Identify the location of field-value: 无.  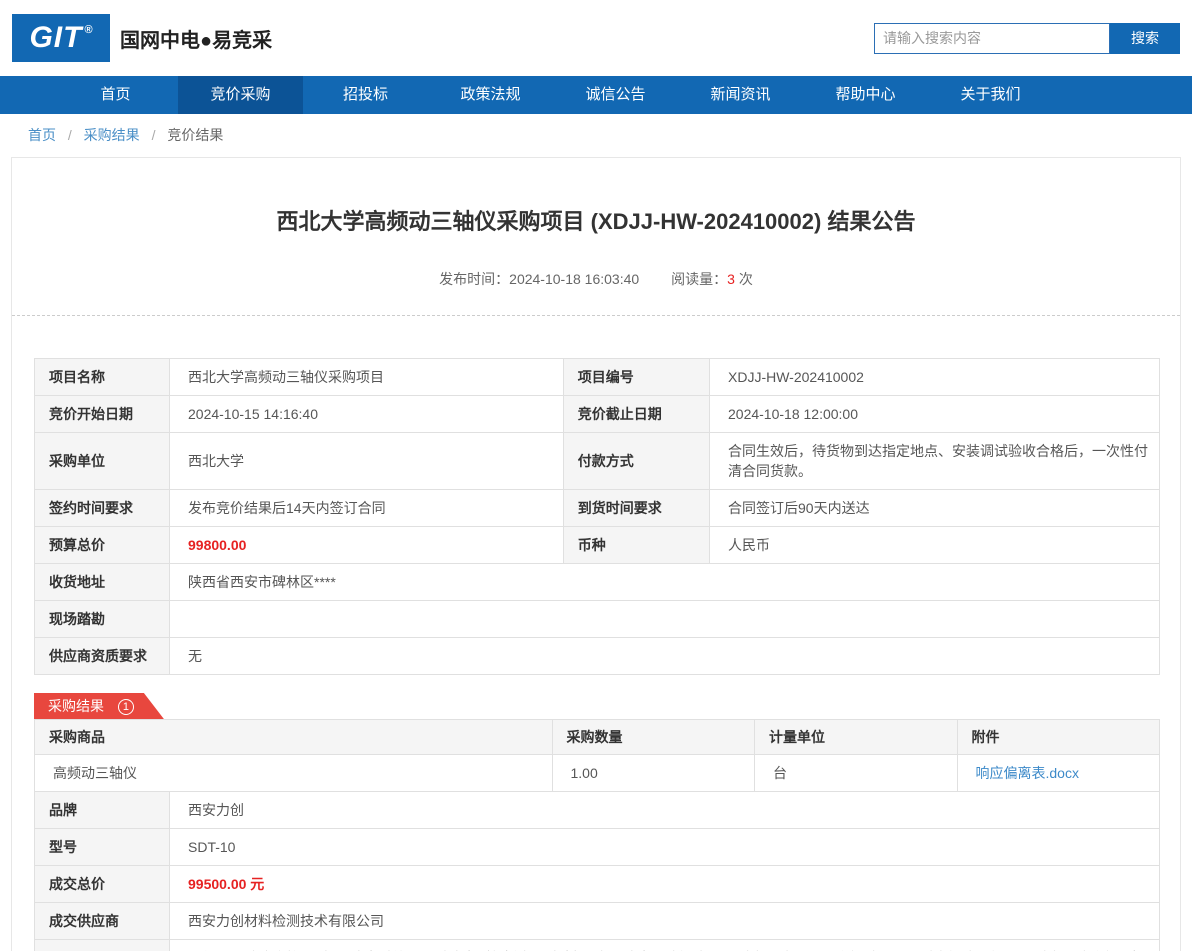
(664, 656).